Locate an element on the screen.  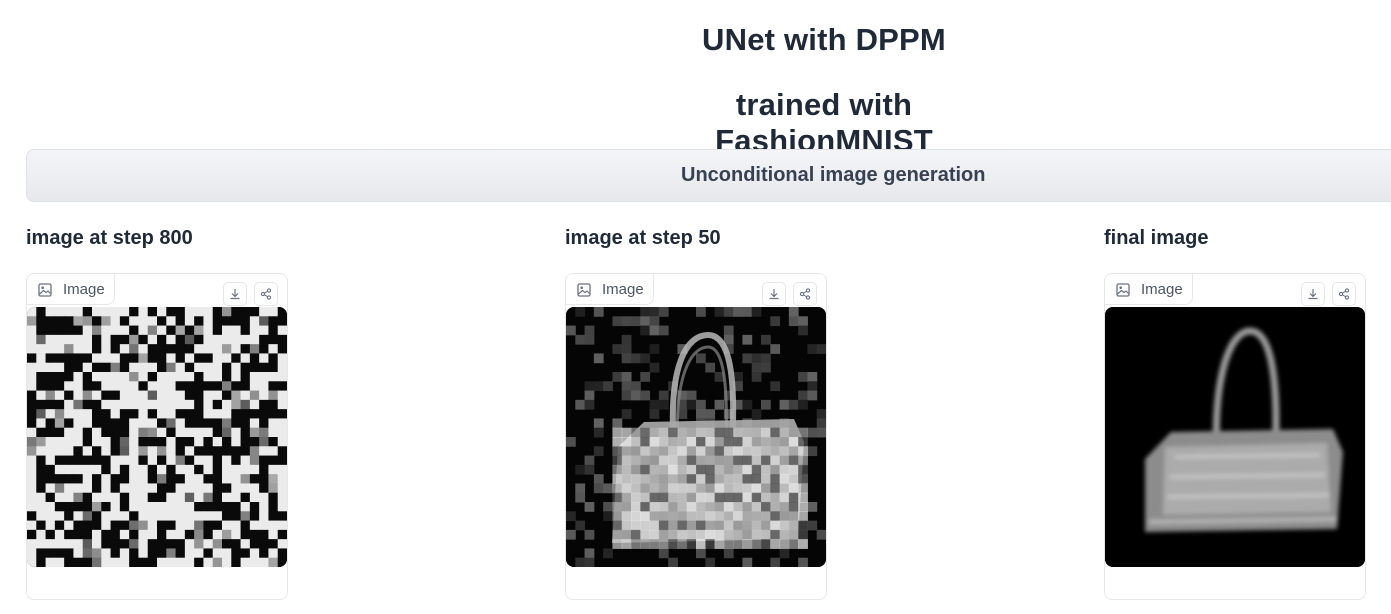
unconditional-generation-button: Unconditional image generation is located at coordinates (708, 175).